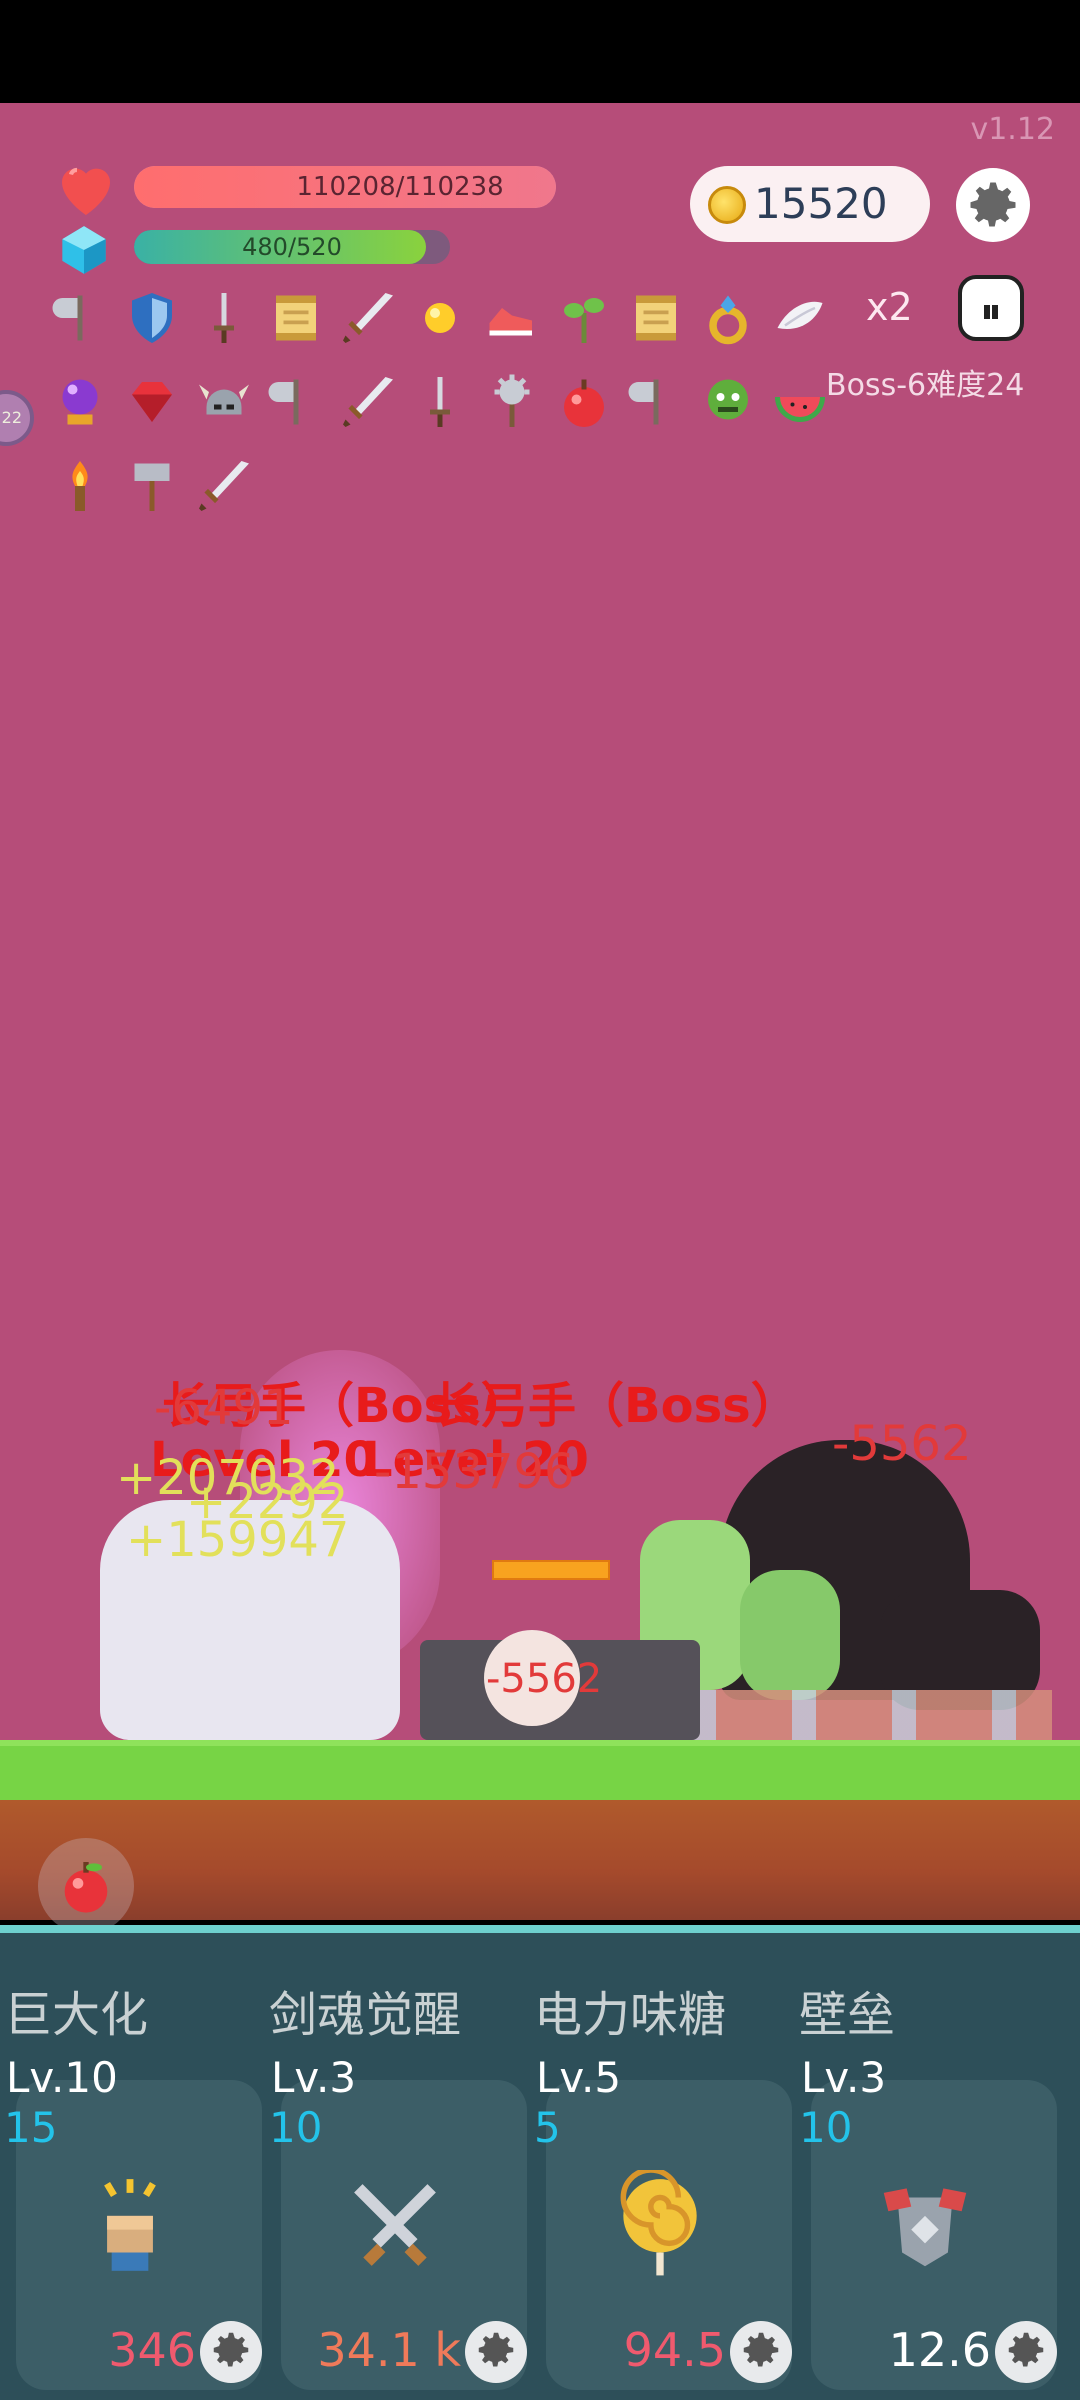 Image resolution: width=1080 pixels, height=2400 pixels. What do you see at coordinates (584, 318) in the screenshot?
I see `sapling-icon` at bounding box center [584, 318].